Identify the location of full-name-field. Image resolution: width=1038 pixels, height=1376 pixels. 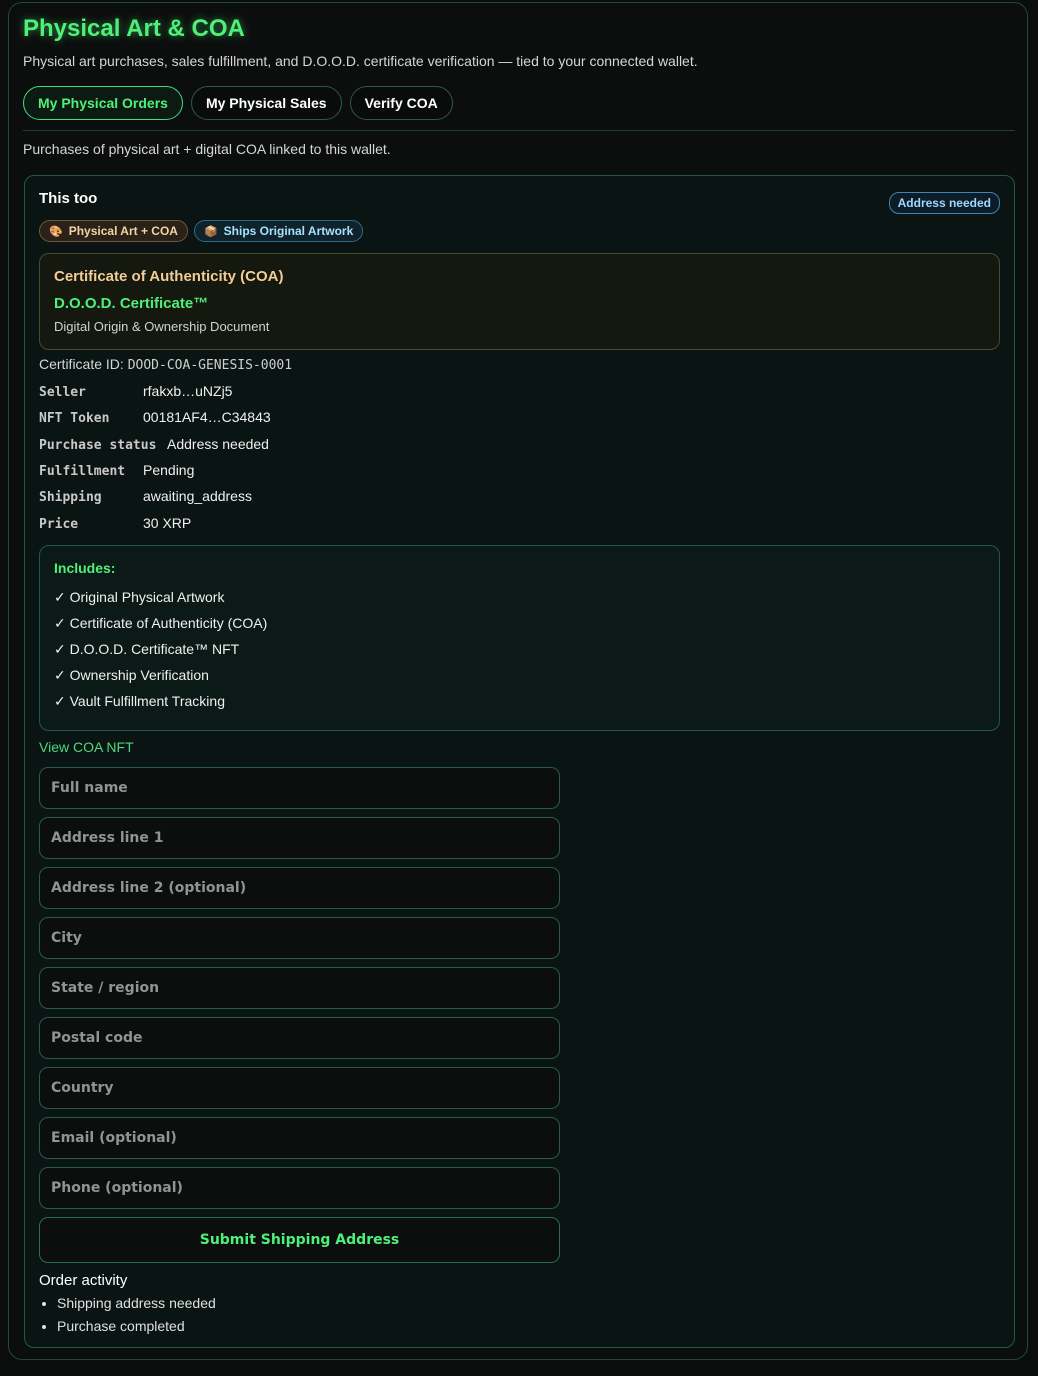
(299, 788).